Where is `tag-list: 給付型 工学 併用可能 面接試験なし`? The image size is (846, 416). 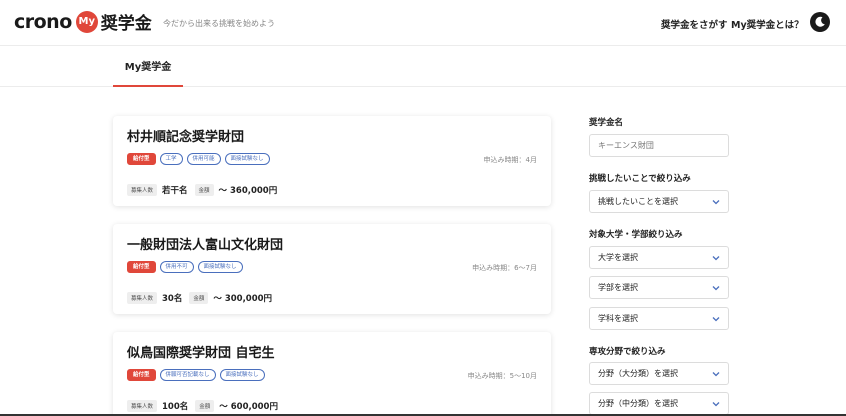 tag-list: 給付型 工学 併用可能 面接試験なし is located at coordinates (198, 159).